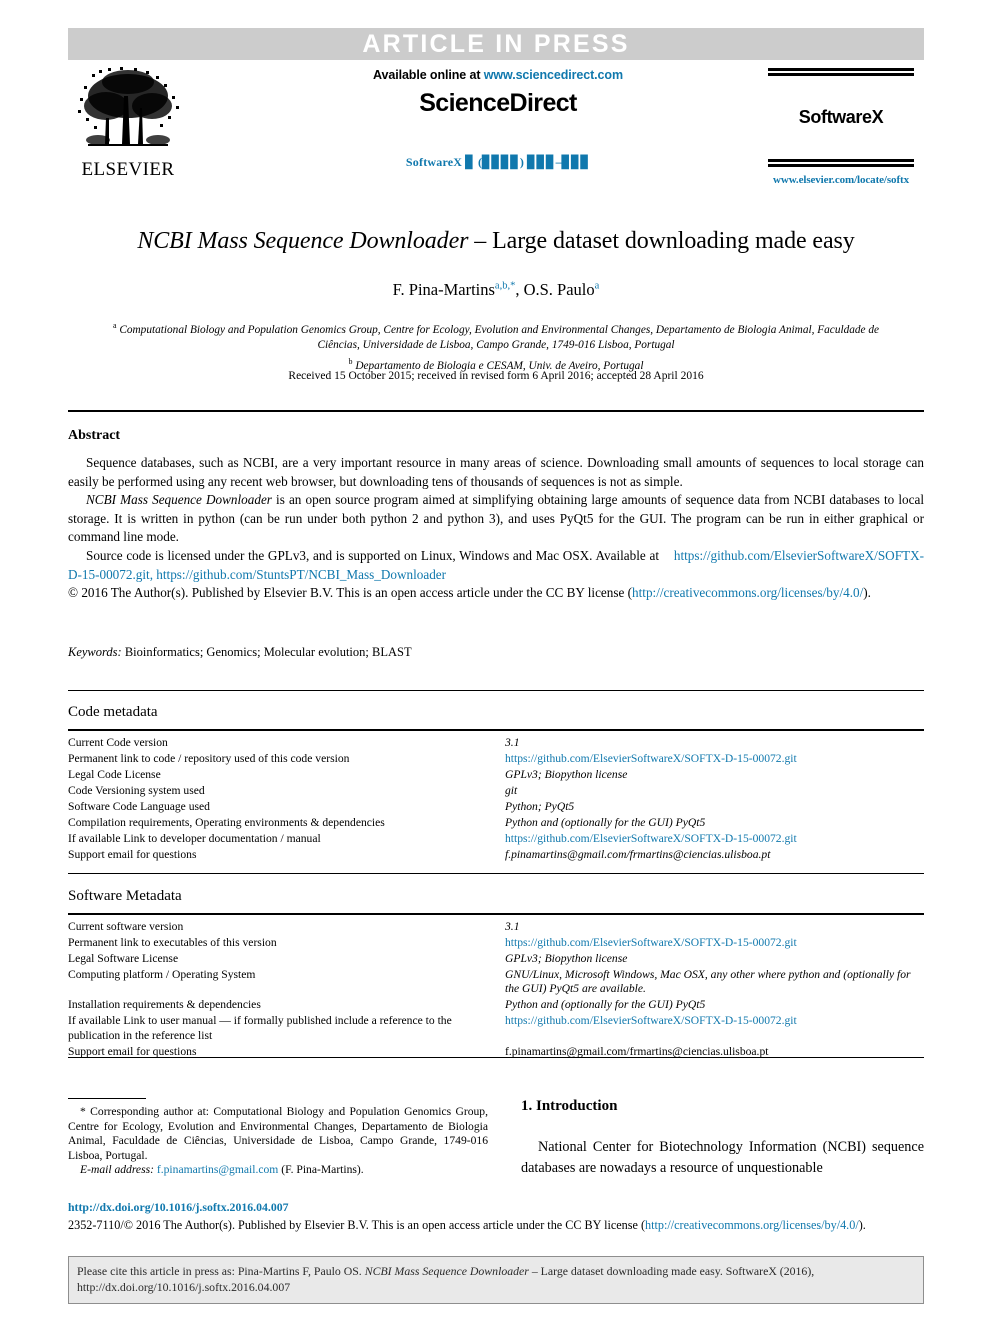  What do you see at coordinates (841, 163) in the screenshot?
I see `brand-rule-bottom` at bounding box center [841, 163].